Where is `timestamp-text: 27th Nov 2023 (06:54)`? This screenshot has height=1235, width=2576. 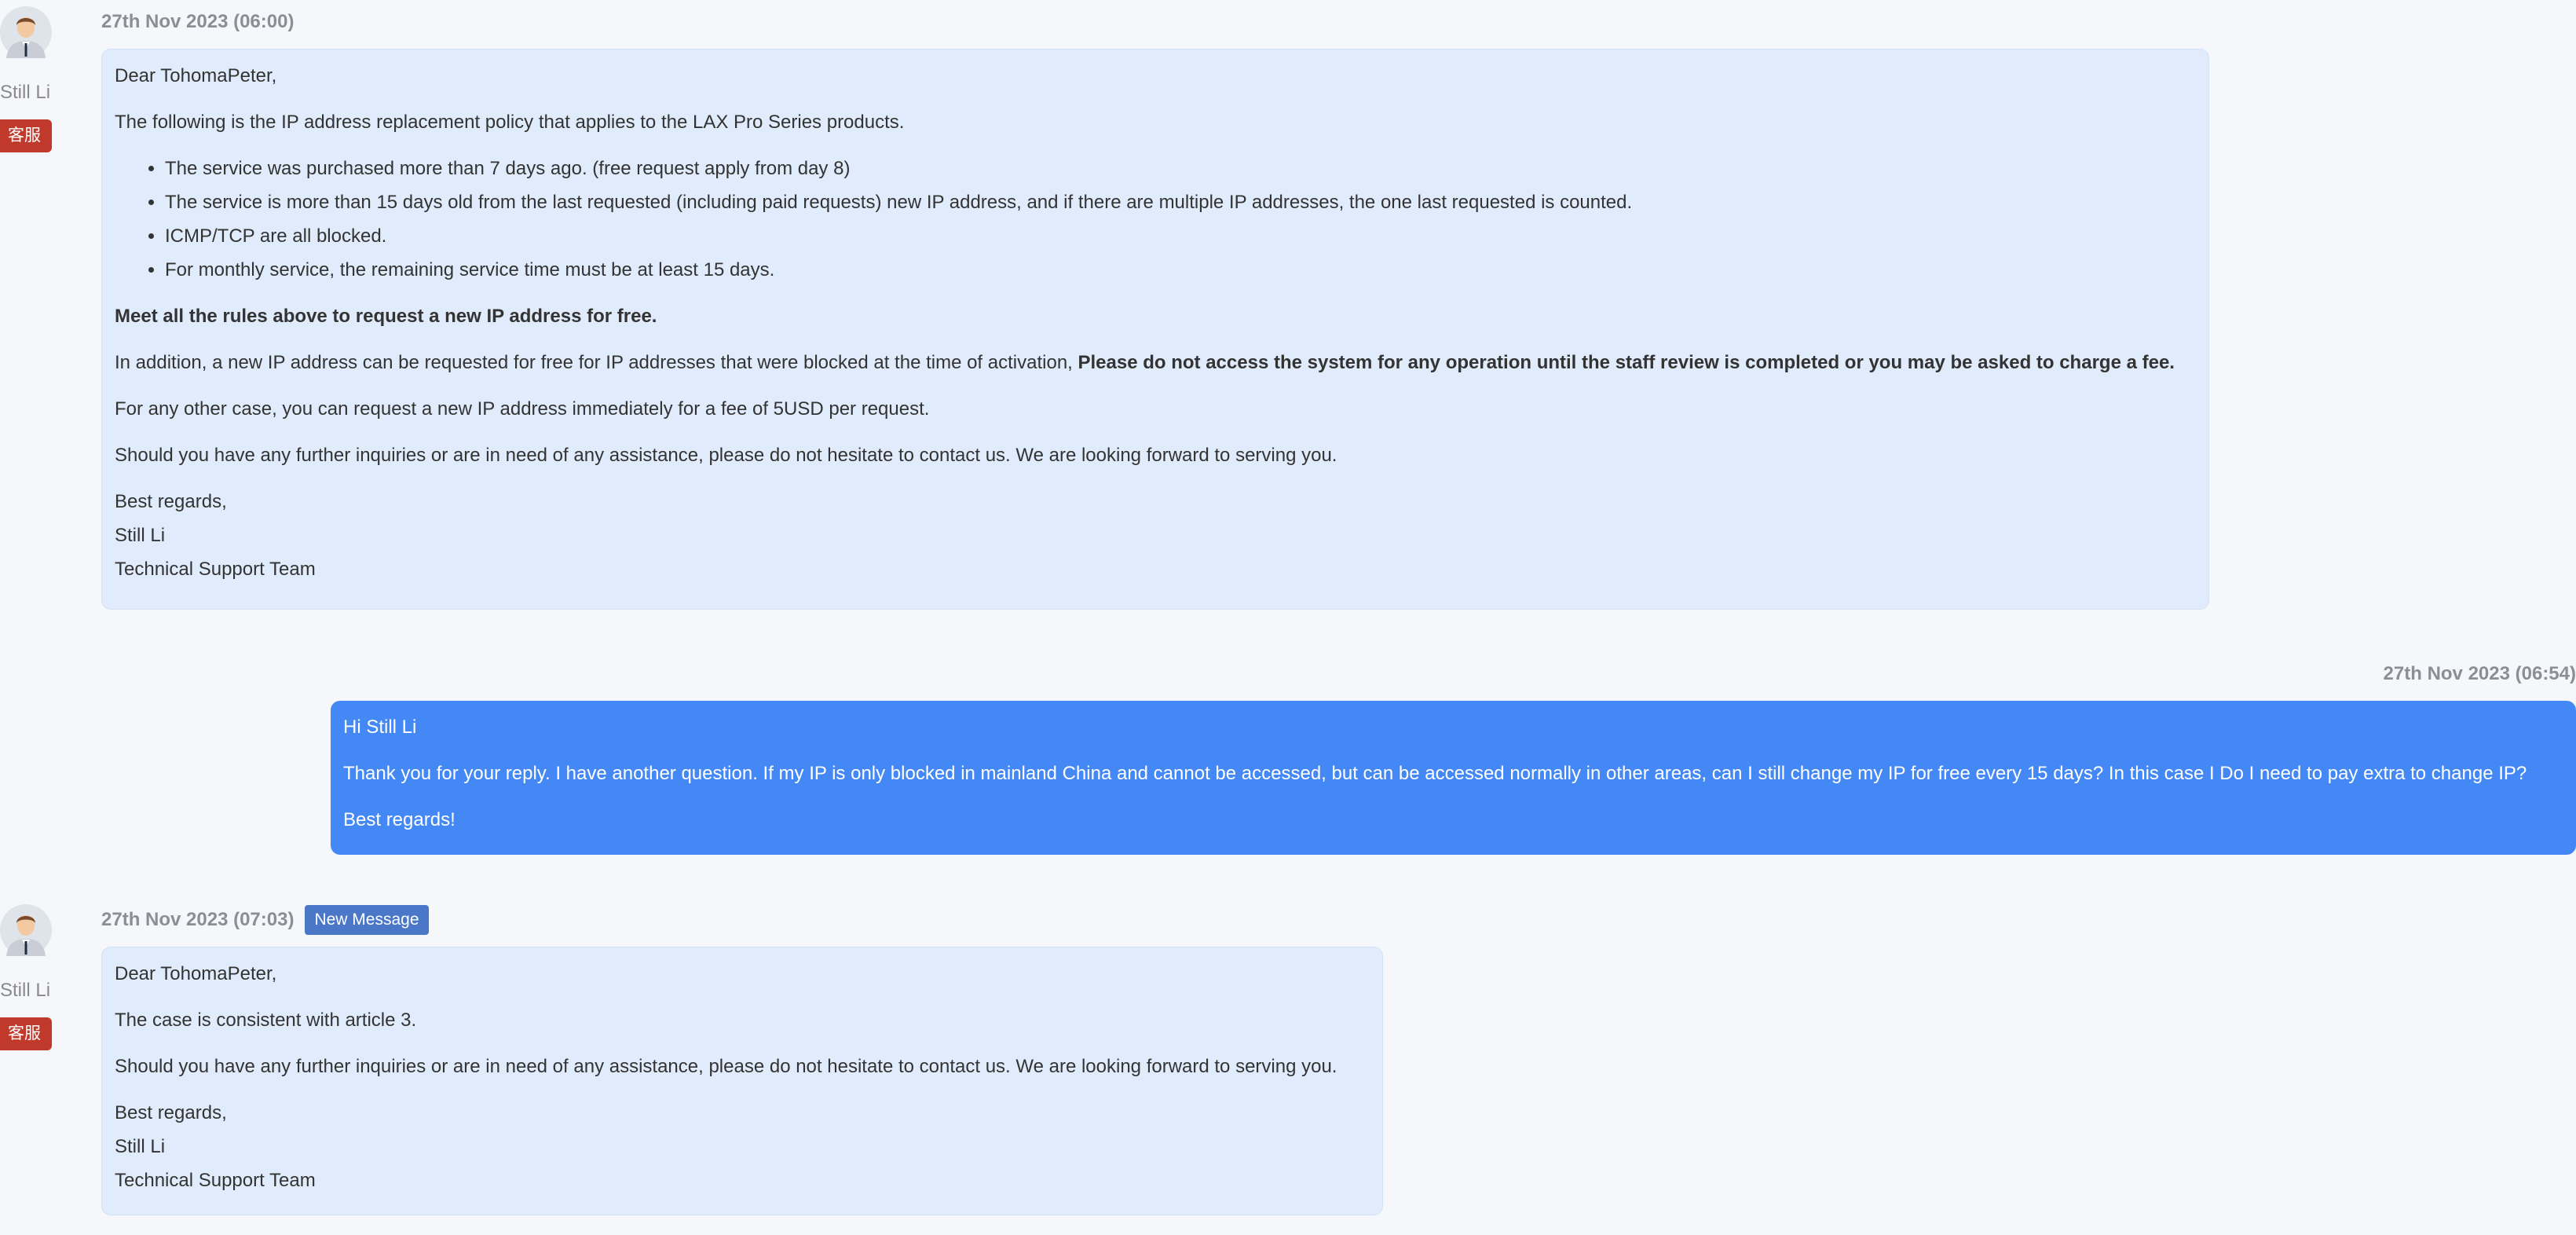 timestamp-text: 27th Nov 2023 (06:54) is located at coordinates (2480, 673).